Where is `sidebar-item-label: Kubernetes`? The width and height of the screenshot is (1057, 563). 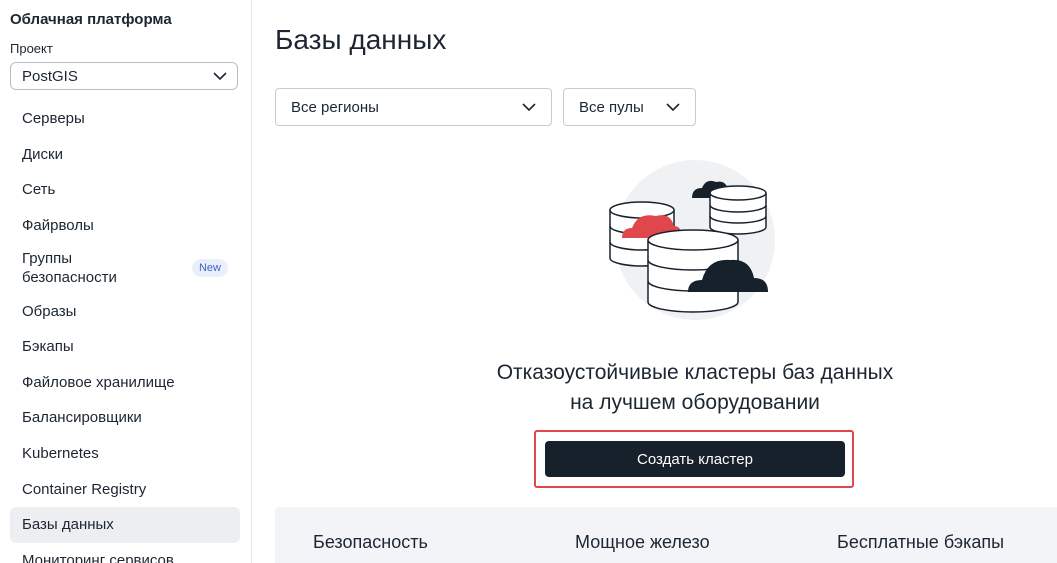
sidebar-item-label: Kubernetes is located at coordinates (60, 454).